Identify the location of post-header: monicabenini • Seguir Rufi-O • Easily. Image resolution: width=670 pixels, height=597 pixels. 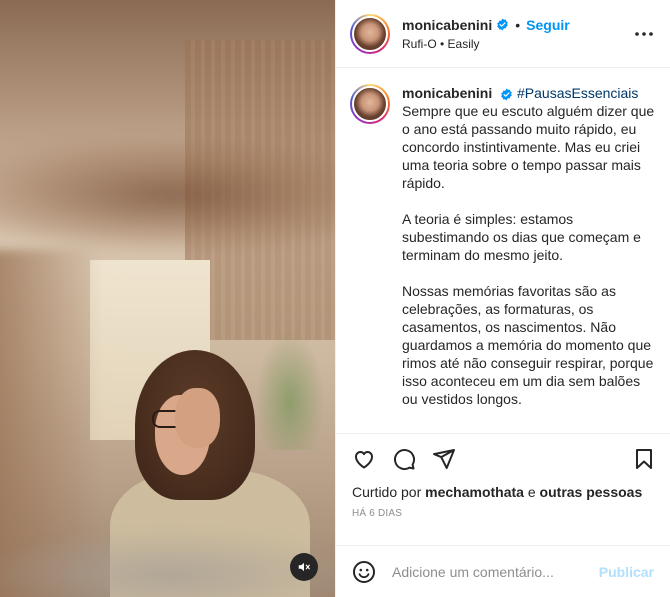
(503, 34).